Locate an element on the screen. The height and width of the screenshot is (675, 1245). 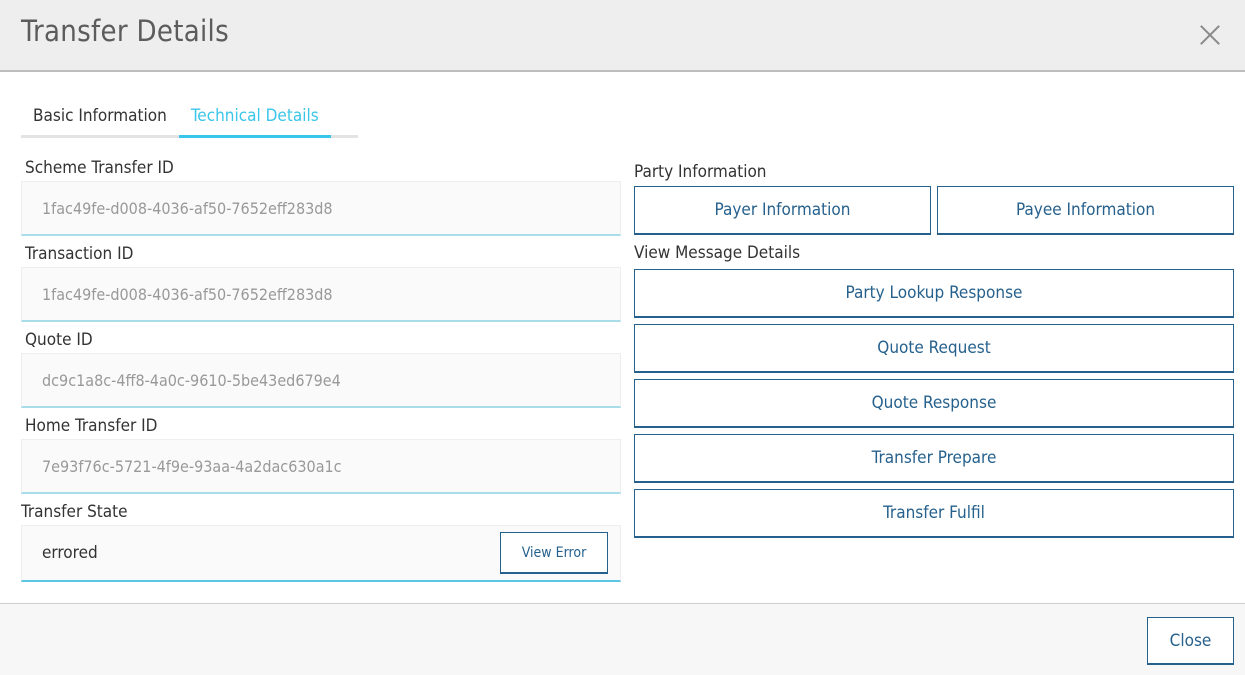
scheme-transfer-id-field: 1fac49fe-d008-4036-af50-7652eff283d8 is located at coordinates (321, 208).